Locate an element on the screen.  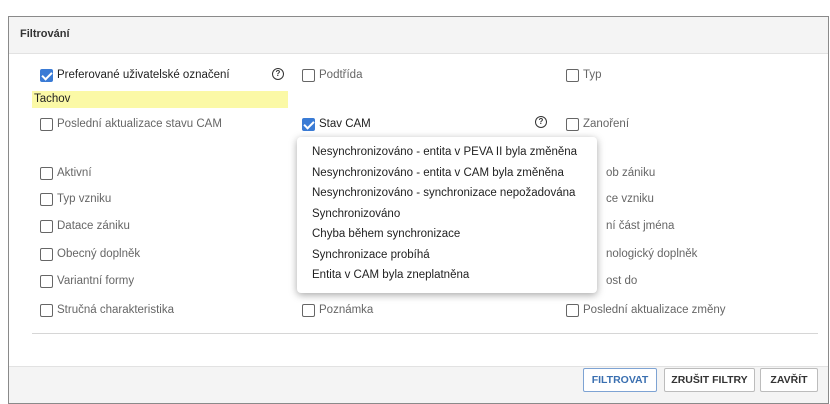
field-podtrida: Podtřída is located at coordinates (332, 75).